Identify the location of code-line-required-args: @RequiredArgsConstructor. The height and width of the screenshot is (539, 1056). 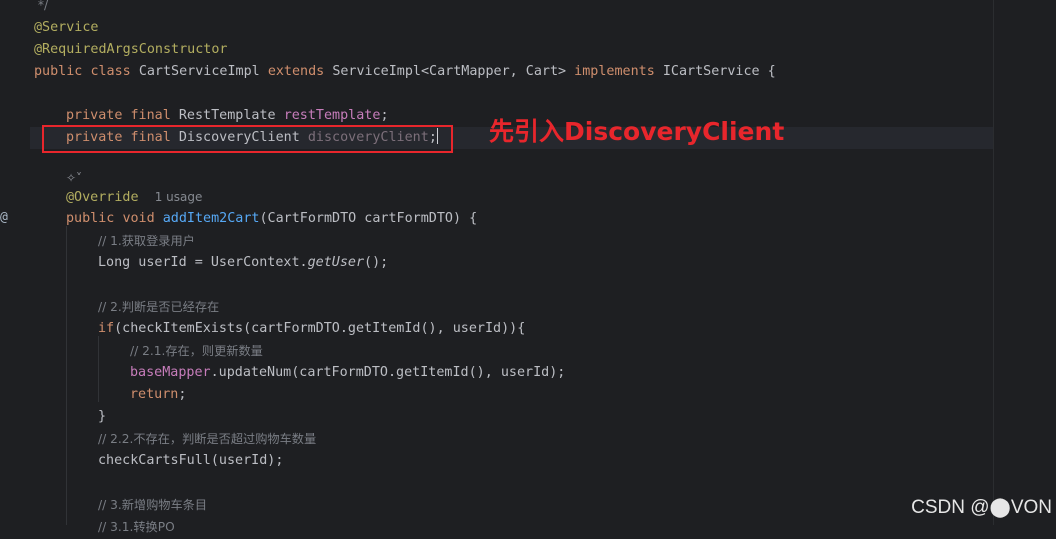
(131, 49).